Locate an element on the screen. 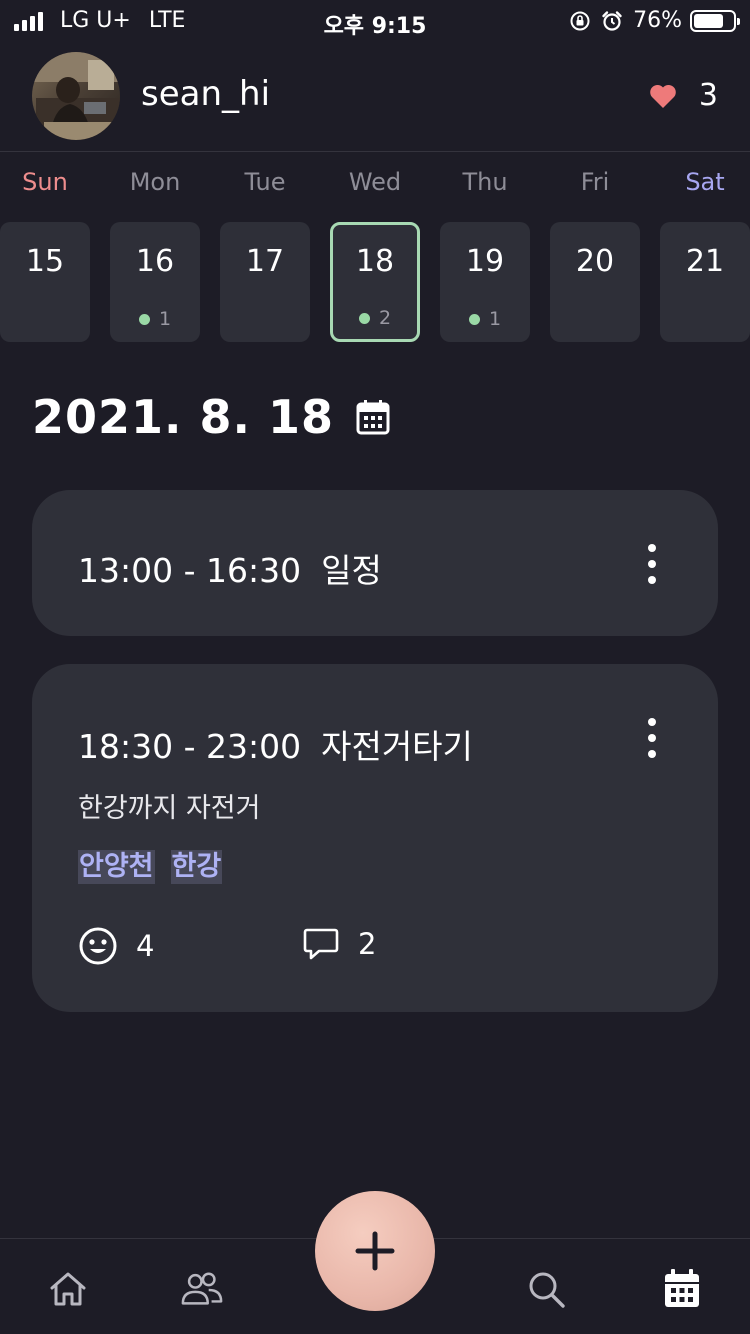 Image resolution: width=750 pixels, height=1334 pixels. day-cell: 16 1 is located at coordinates (155, 282).